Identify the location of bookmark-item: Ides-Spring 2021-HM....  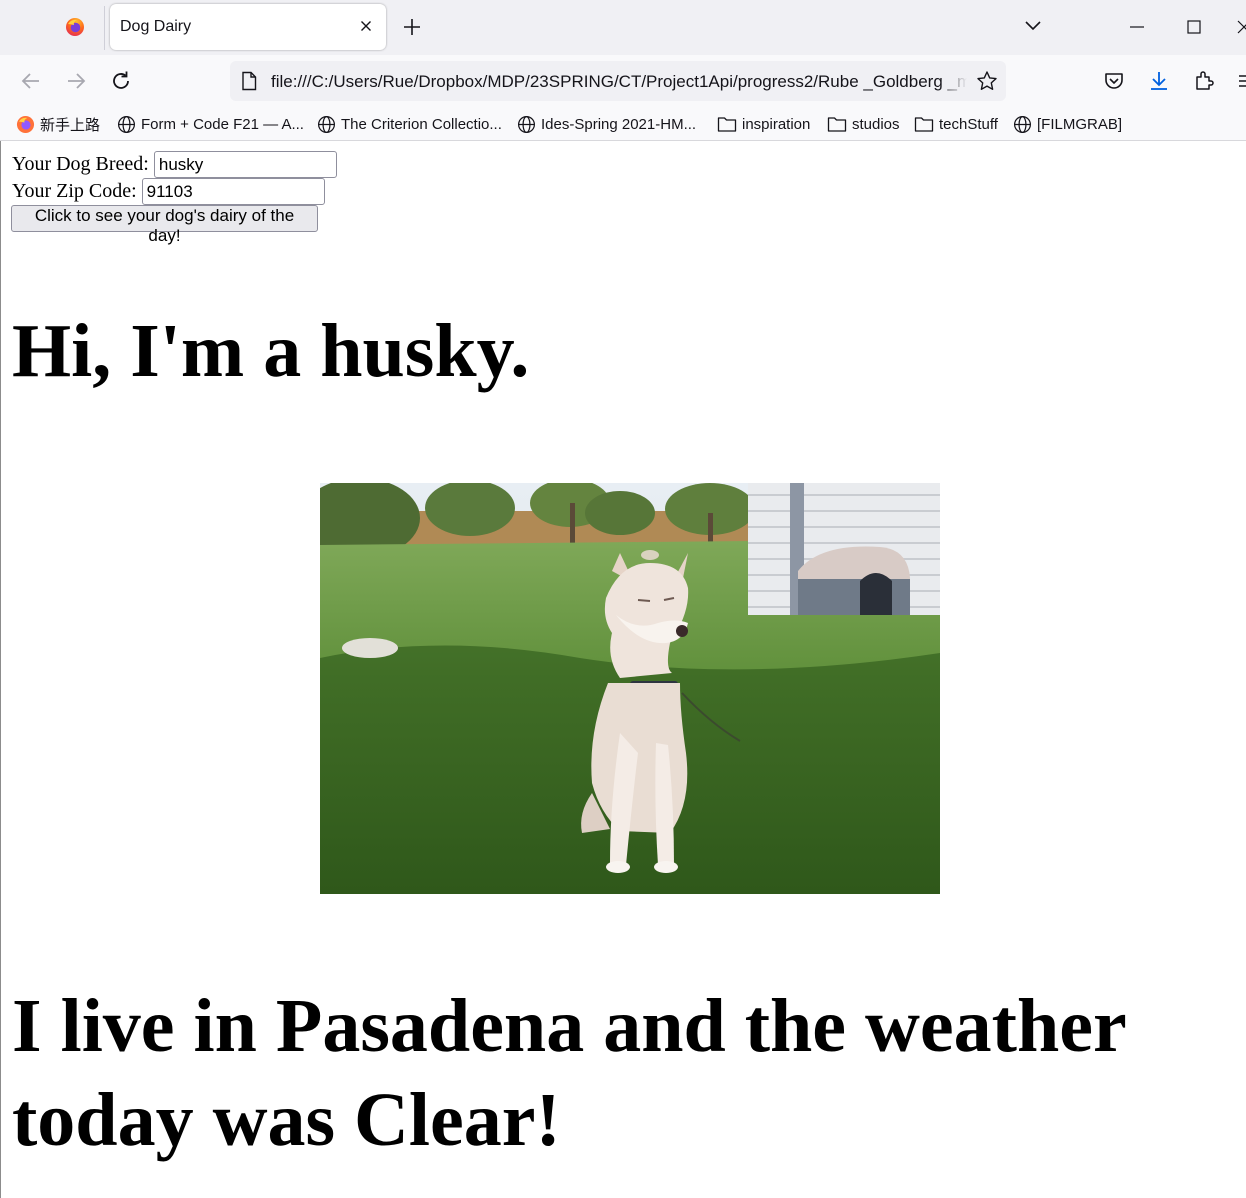
(606, 124).